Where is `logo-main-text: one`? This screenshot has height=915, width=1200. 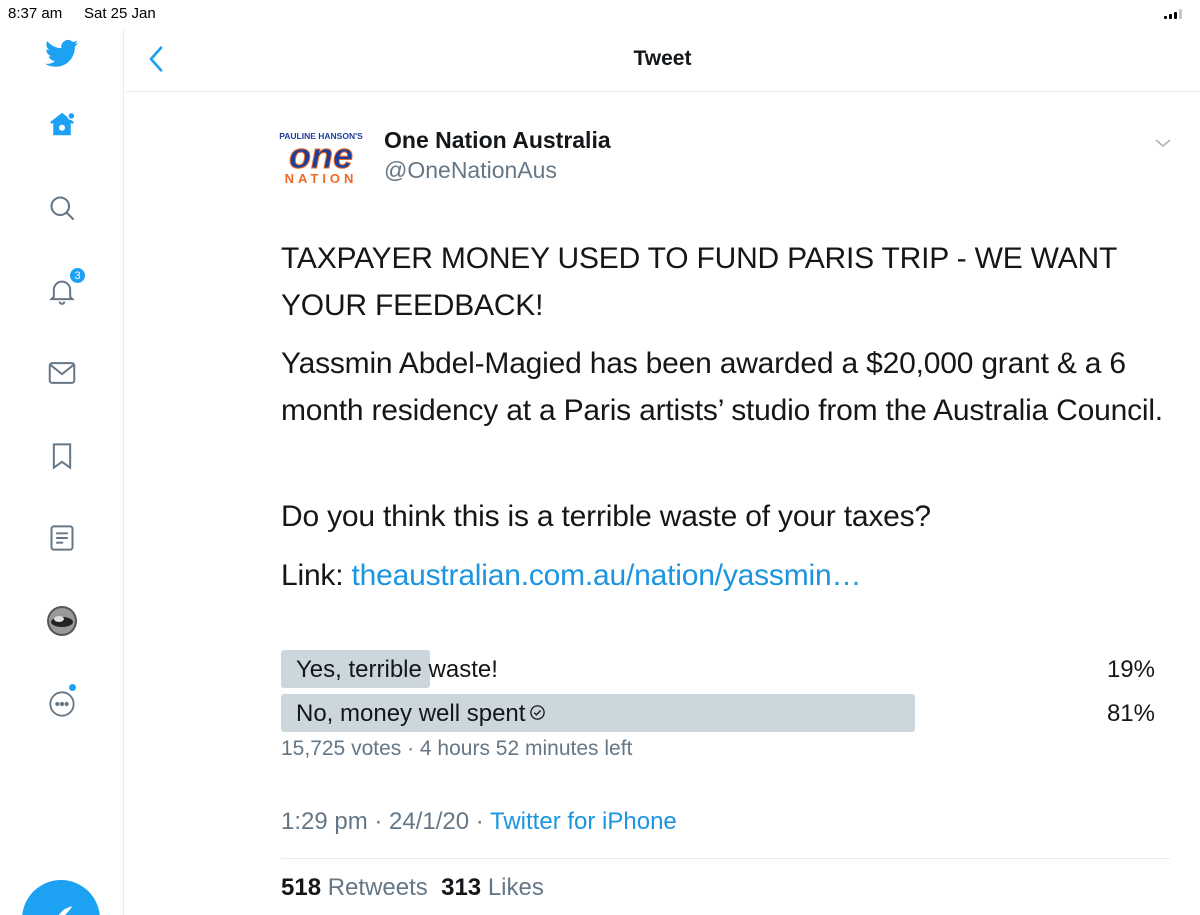 logo-main-text: one is located at coordinates (321, 155).